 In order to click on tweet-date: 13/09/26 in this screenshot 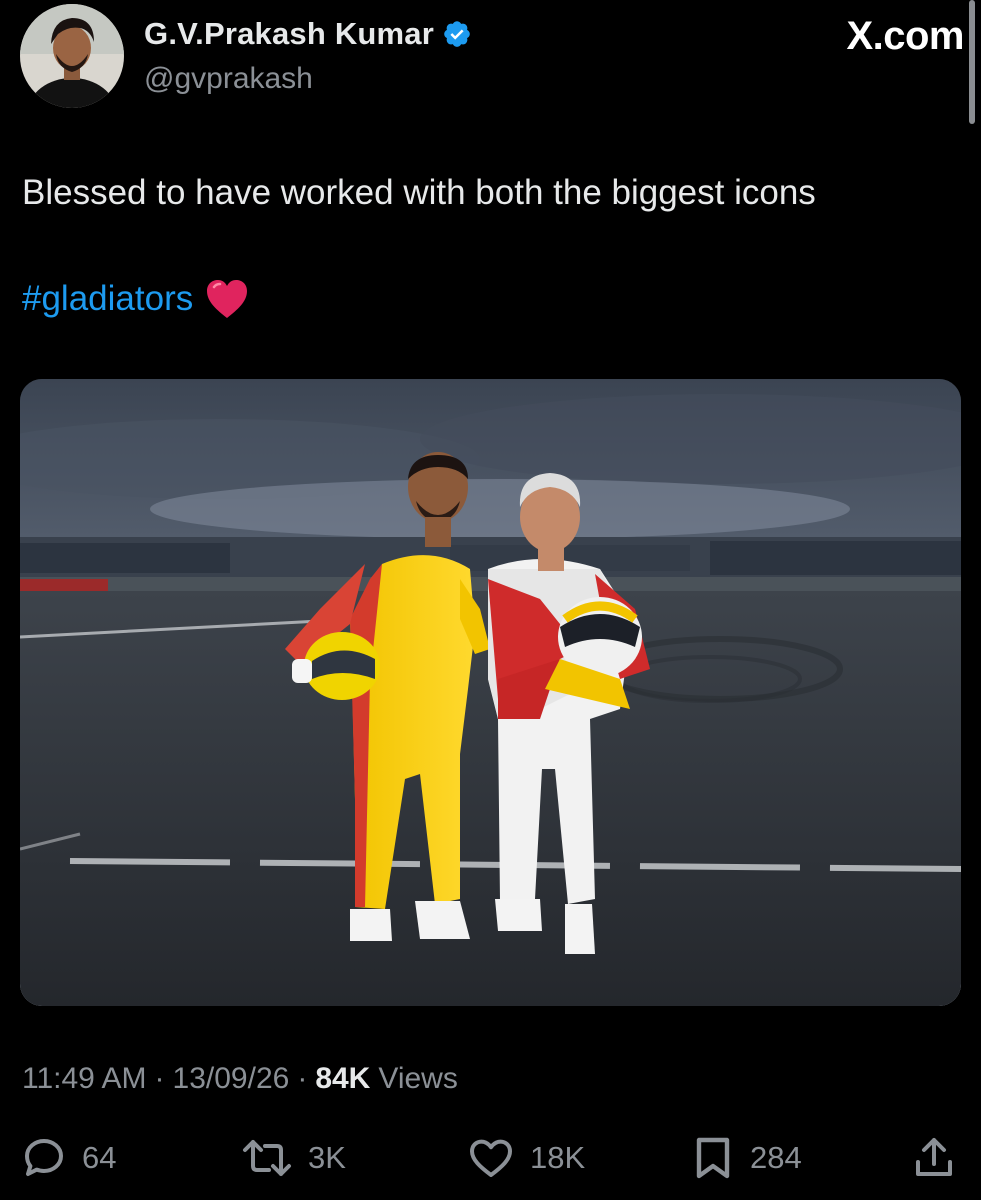, I will do `click(231, 1079)`.